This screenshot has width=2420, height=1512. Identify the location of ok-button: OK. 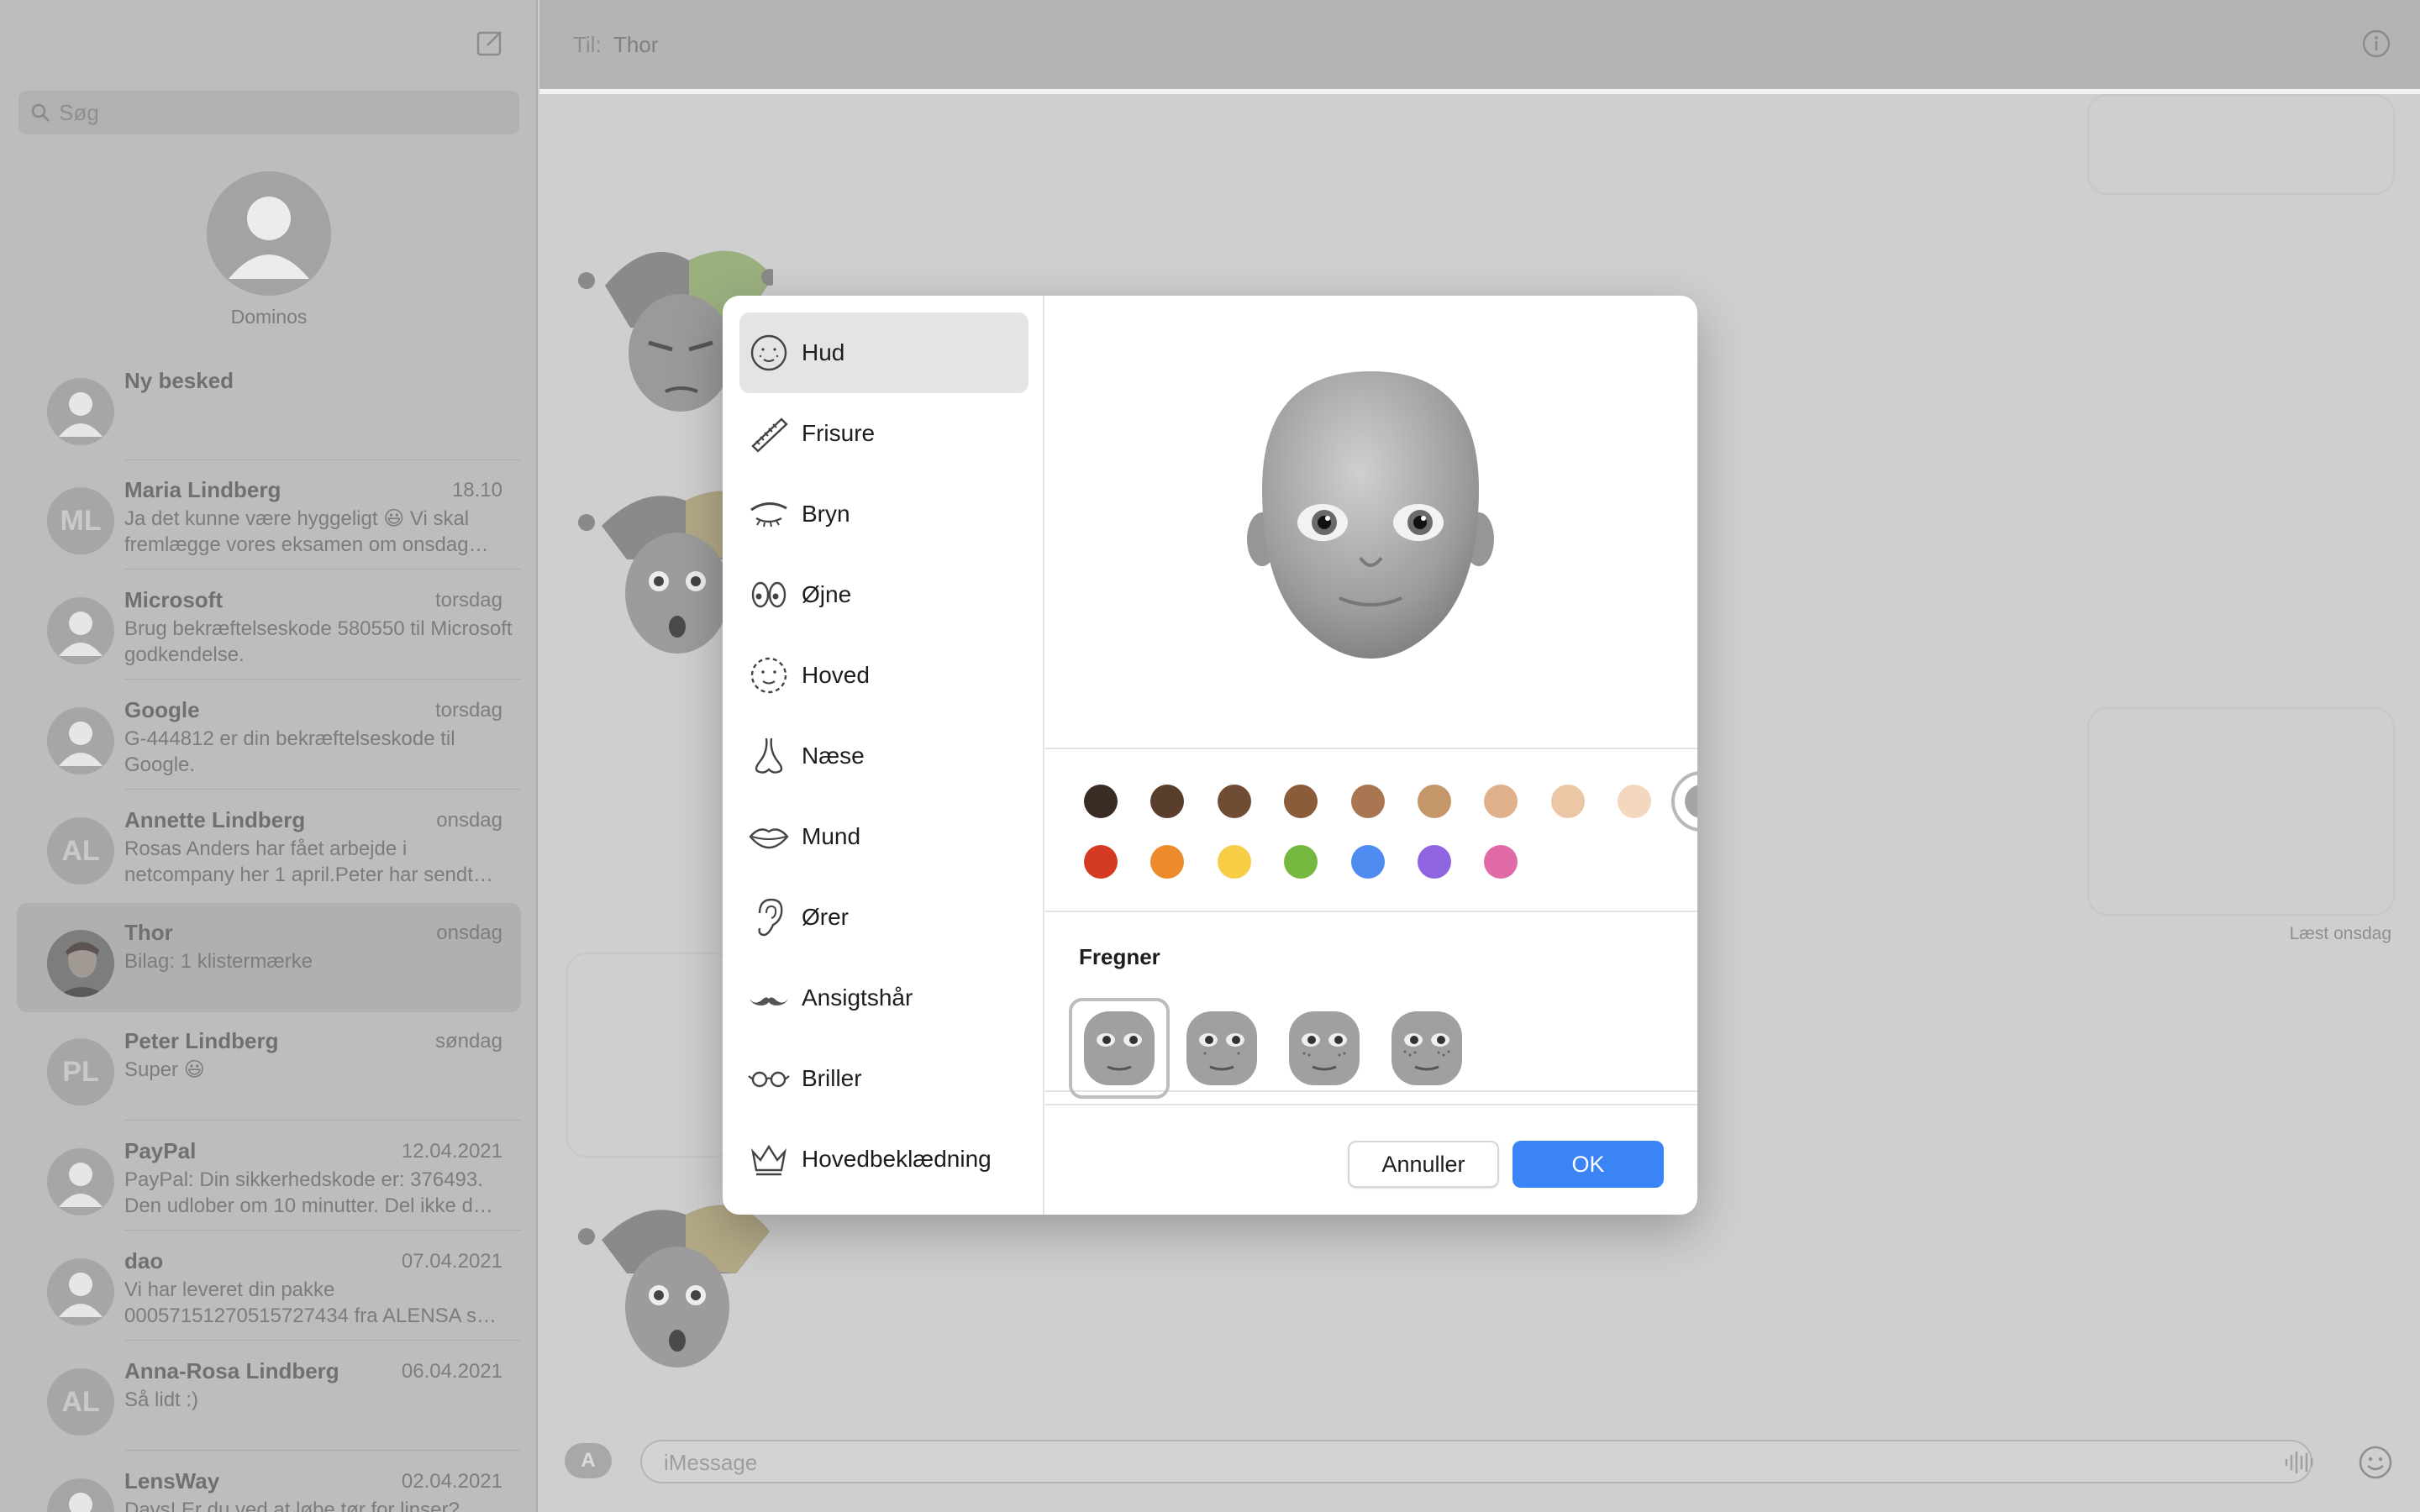
(1588, 1164).